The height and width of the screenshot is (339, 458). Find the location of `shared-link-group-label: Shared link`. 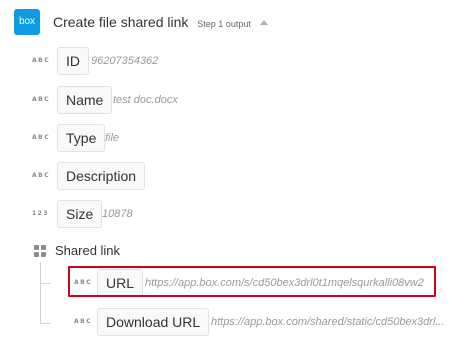

shared-link-group-label: Shared link is located at coordinates (87, 250).